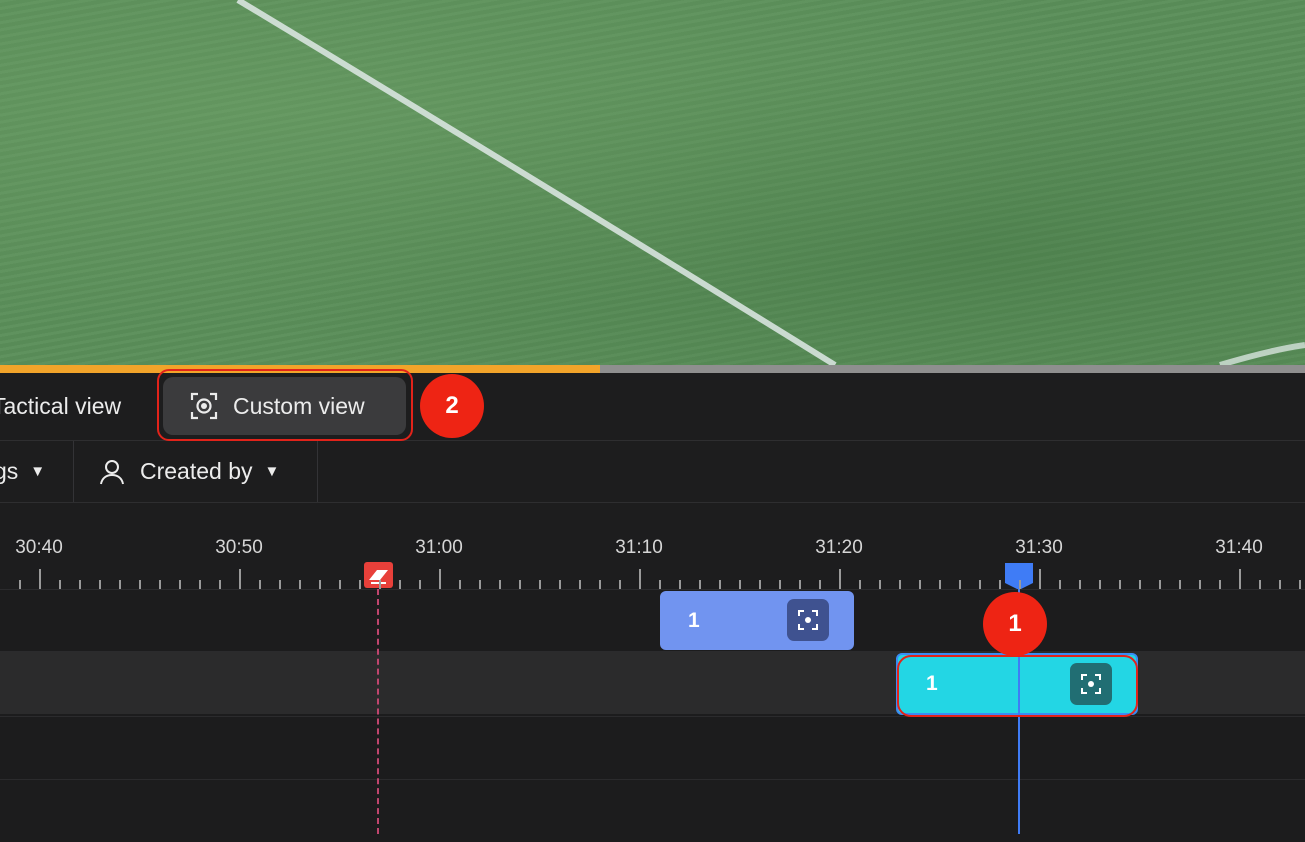  Describe the element at coordinates (239, 547) in the screenshot. I see `tick-label: 30:50` at that location.